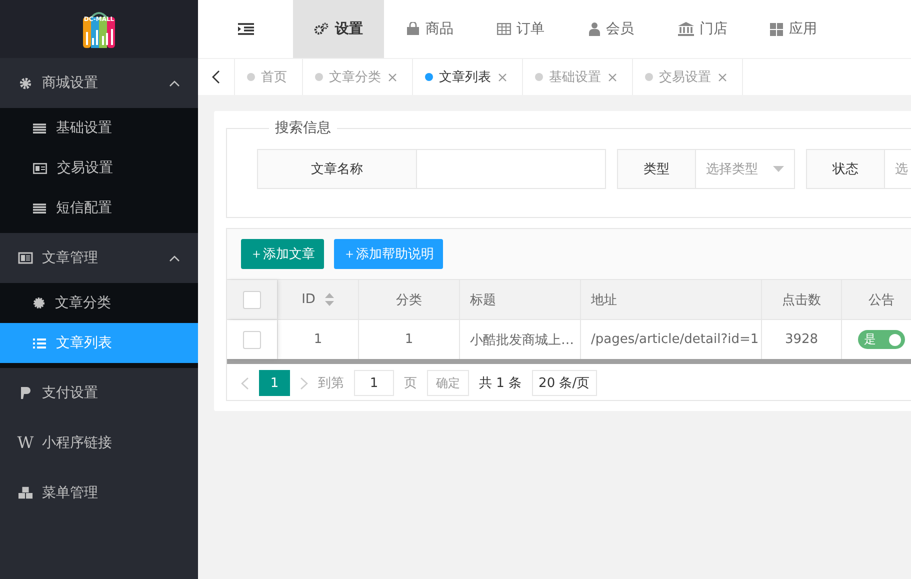  I want to click on sidebar-item-label: 交易设置, so click(85, 168).